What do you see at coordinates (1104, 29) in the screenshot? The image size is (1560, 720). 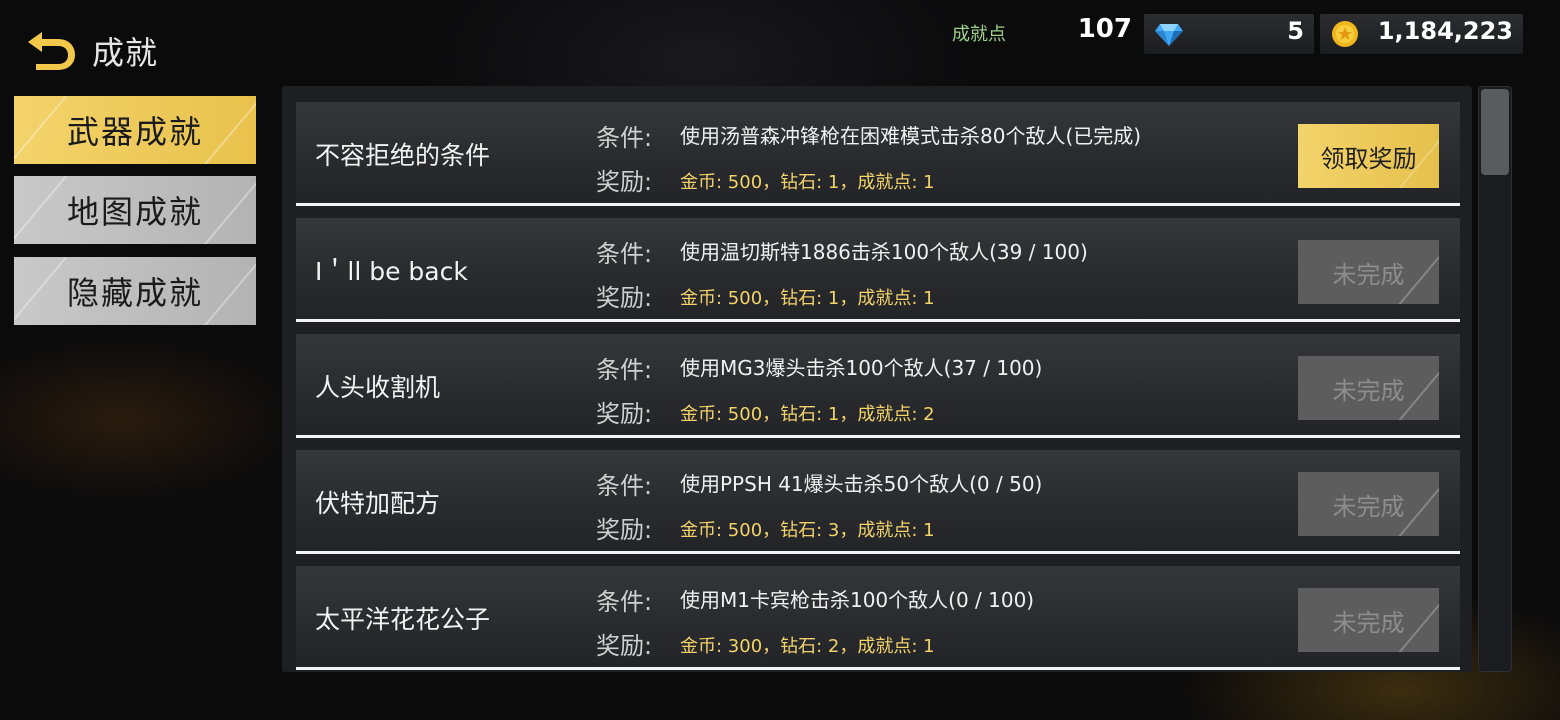 I see `achievement-points-value: 107` at bounding box center [1104, 29].